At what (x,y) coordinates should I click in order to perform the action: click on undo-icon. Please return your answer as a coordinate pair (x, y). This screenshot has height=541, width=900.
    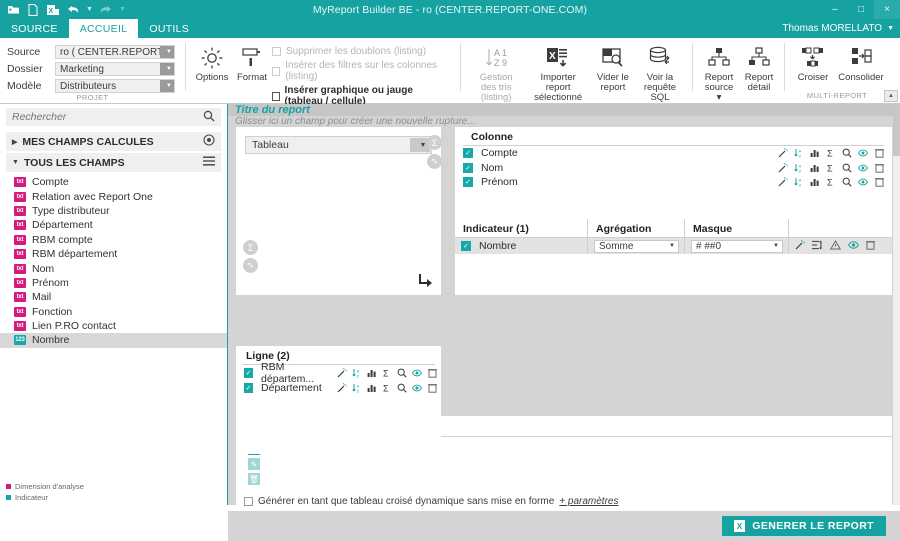
    Looking at the image, I should click on (73, 10).